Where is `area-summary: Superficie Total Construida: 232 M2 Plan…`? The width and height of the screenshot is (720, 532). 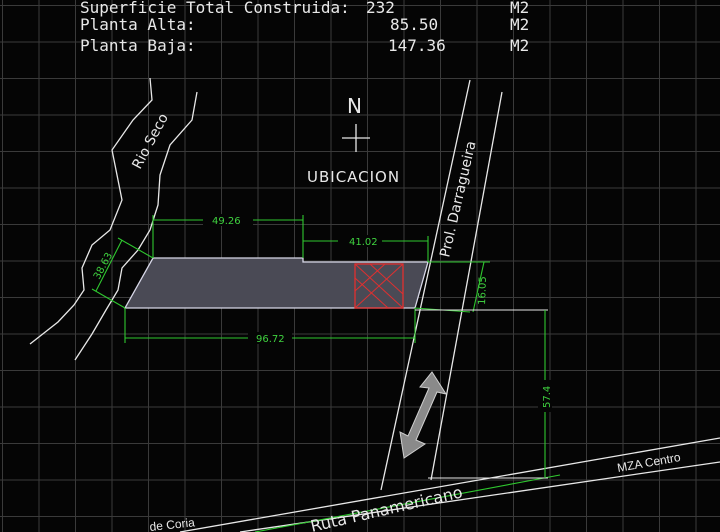 area-summary: Superficie Total Construida: 232 M2 Plan… is located at coordinates (304, 27).